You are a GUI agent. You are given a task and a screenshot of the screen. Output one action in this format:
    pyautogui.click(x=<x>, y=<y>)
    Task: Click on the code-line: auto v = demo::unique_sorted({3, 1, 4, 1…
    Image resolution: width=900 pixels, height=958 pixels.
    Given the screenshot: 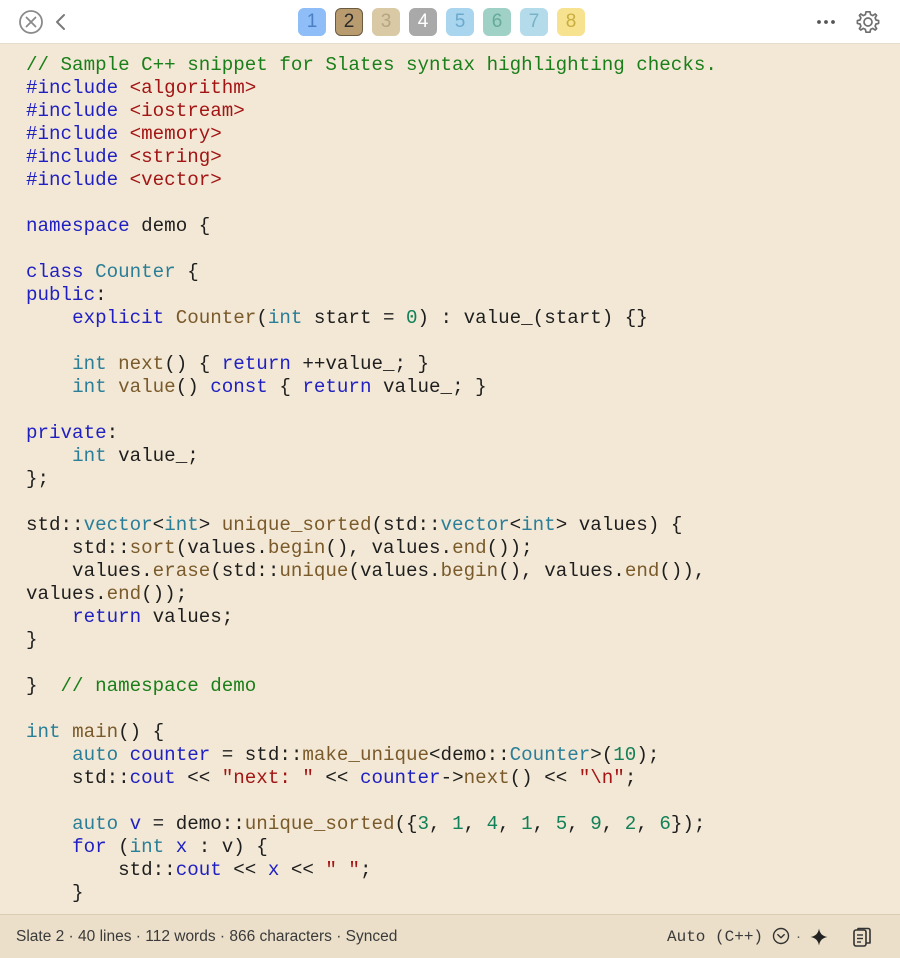 What is the action you would take?
    pyautogui.click(x=371, y=824)
    